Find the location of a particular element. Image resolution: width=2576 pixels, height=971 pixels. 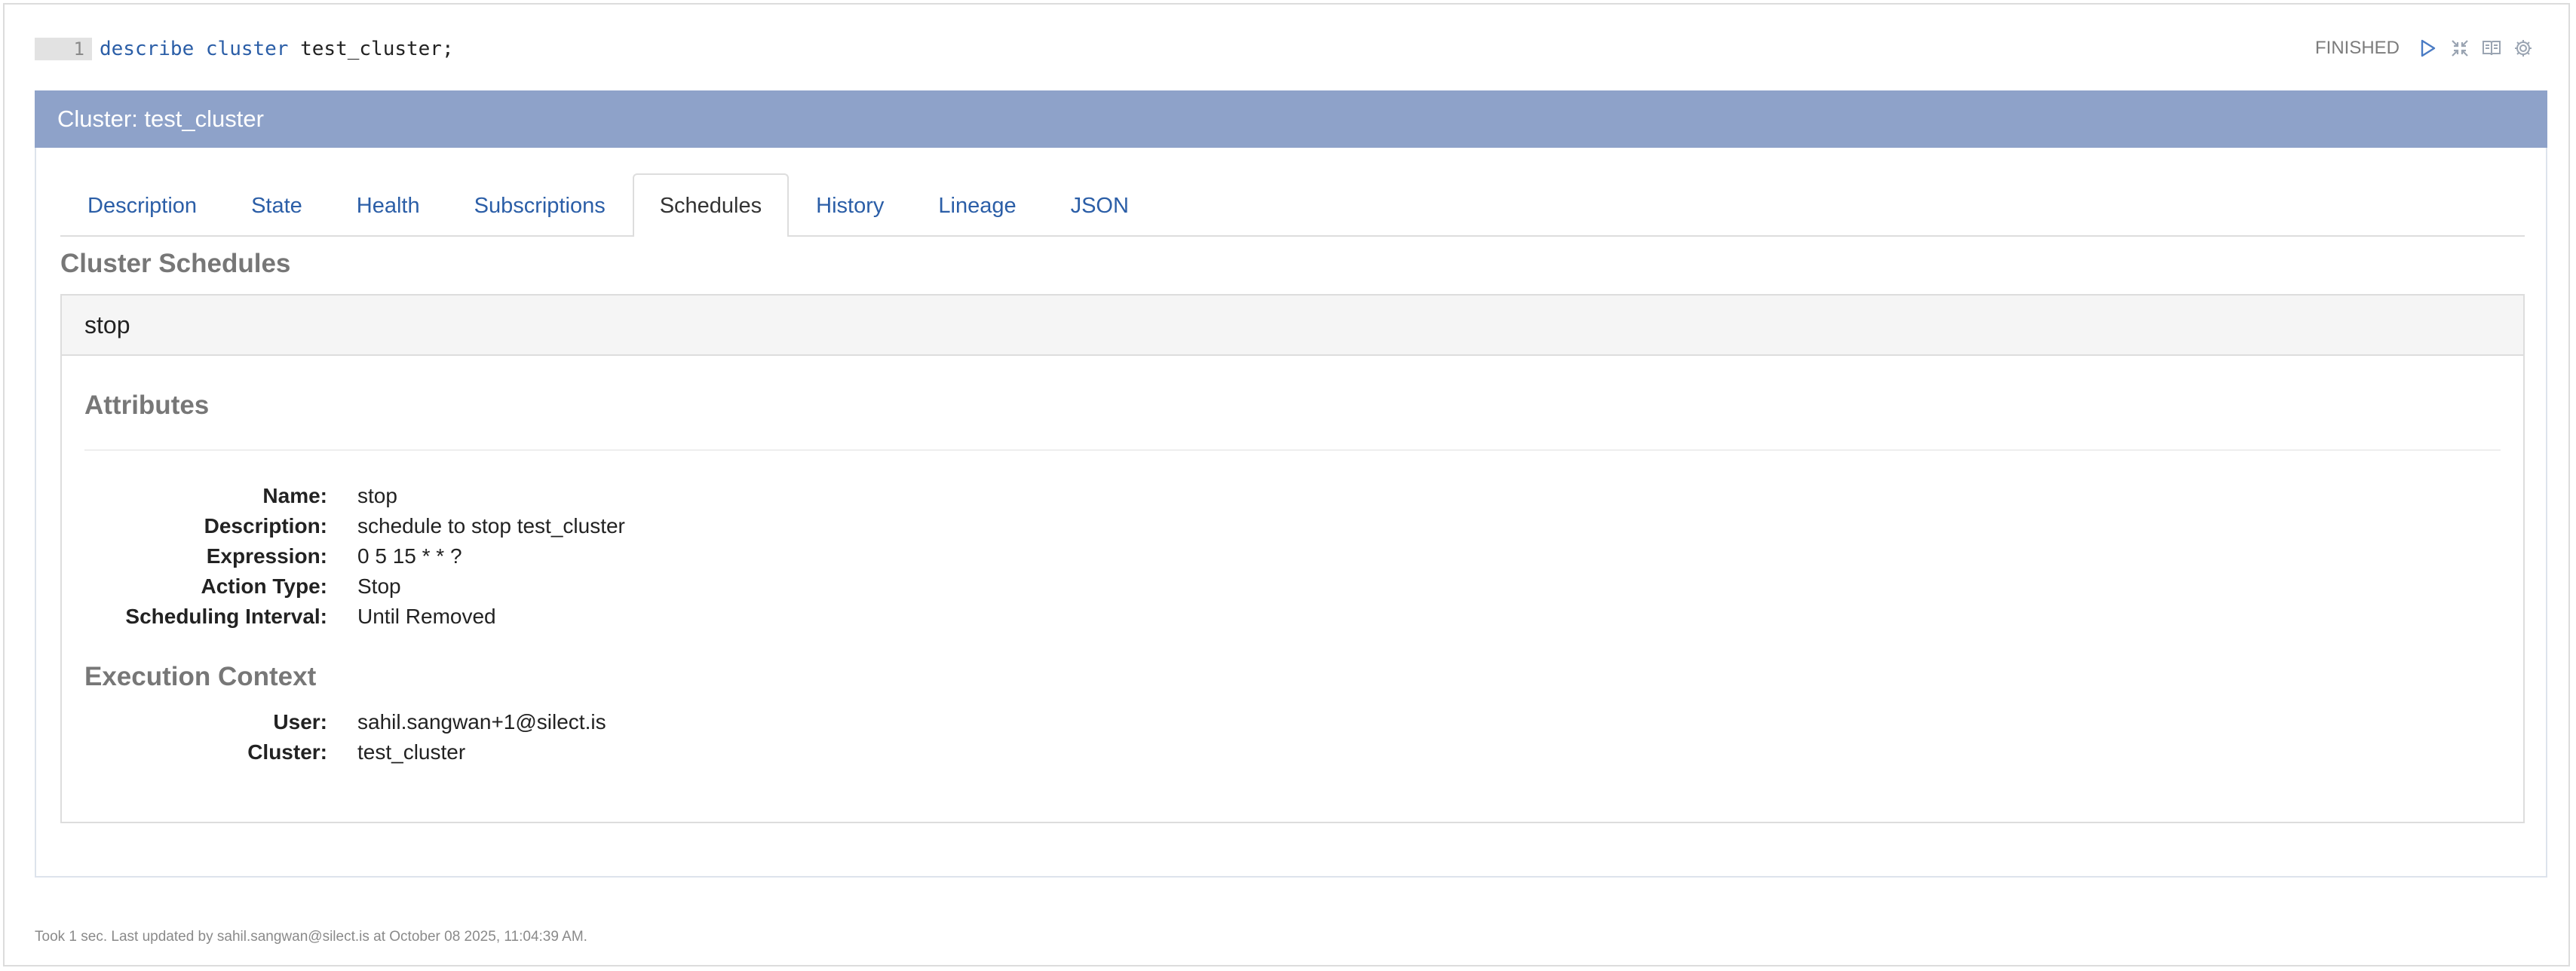

code-keyword-describe: describe is located at coordinates (147, 49).